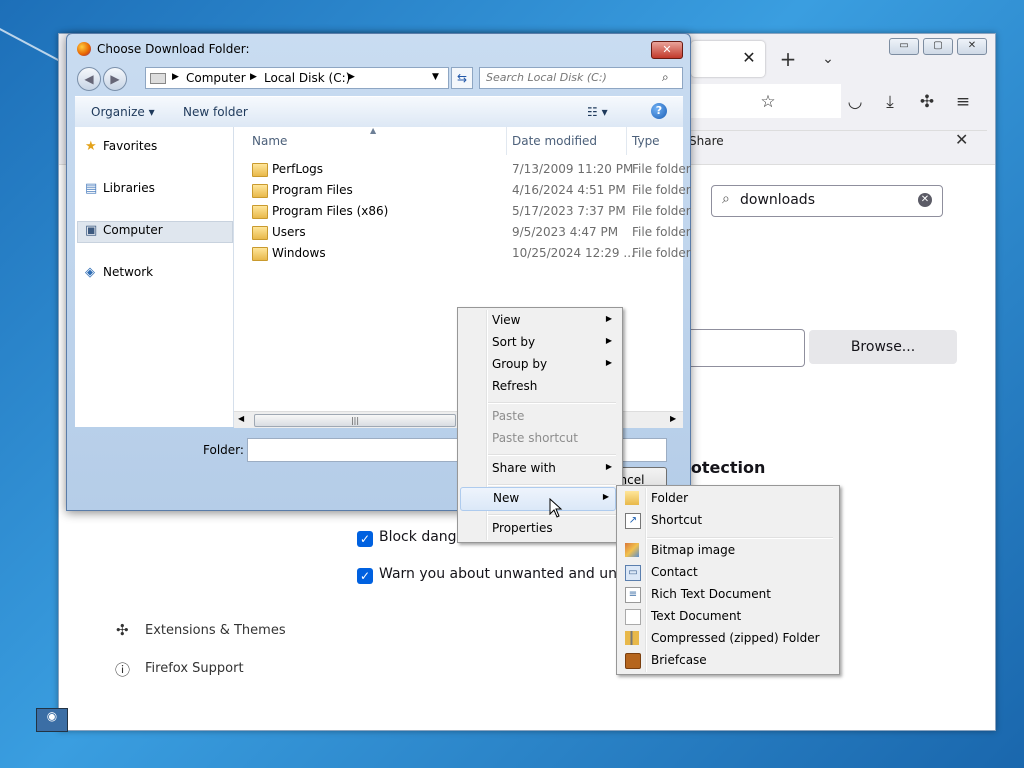  Describe the element at coordinates (554, 141) in the screenshot. I see `column-date: Date modified` at that location.